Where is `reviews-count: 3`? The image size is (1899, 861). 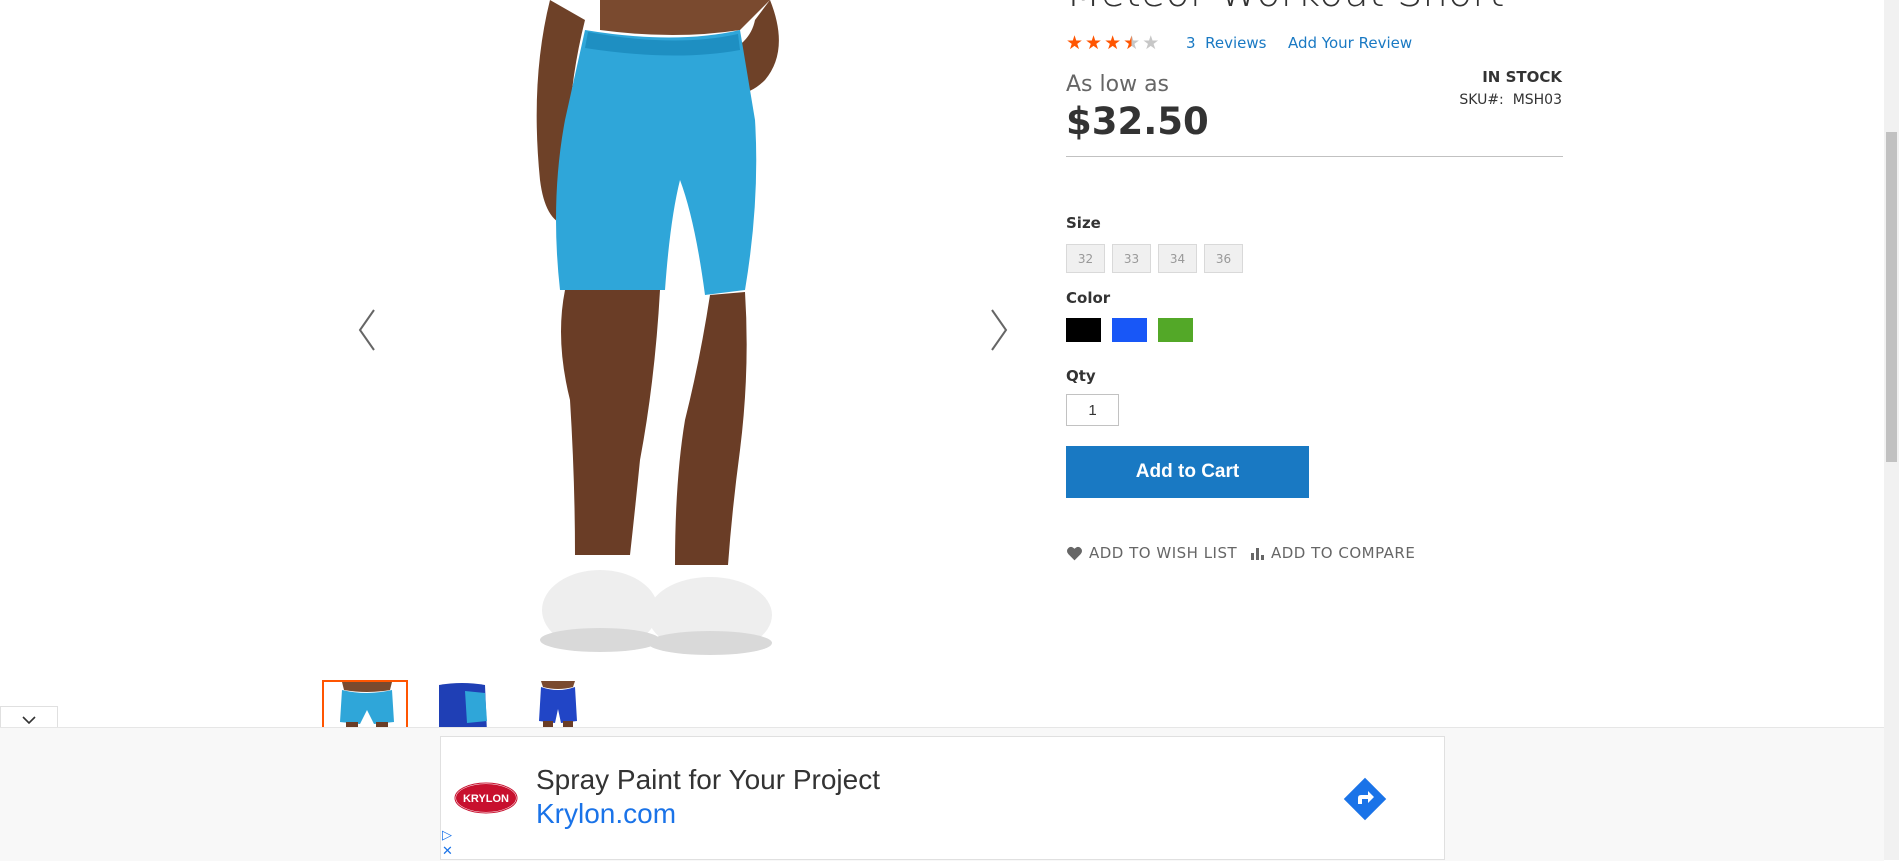
reviews-count: 3 is located at coordinates (1191, 43).